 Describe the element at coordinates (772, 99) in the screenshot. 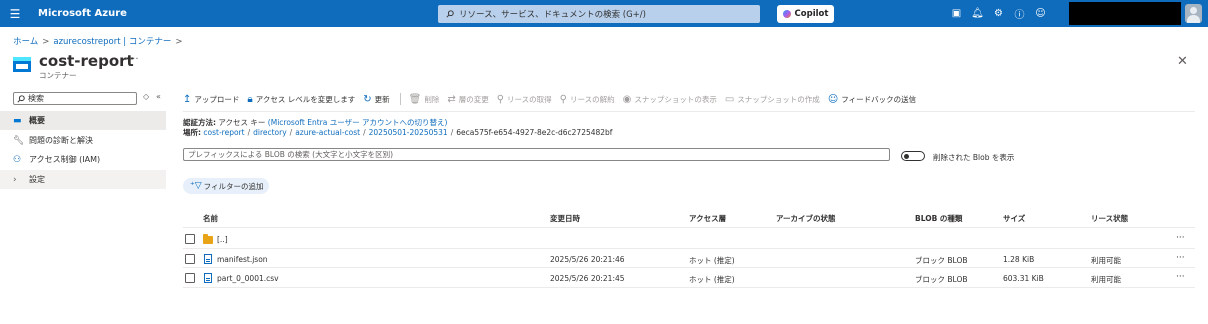

I see `create-snapshot-button: ▭ スナップショットの作成` at that location.